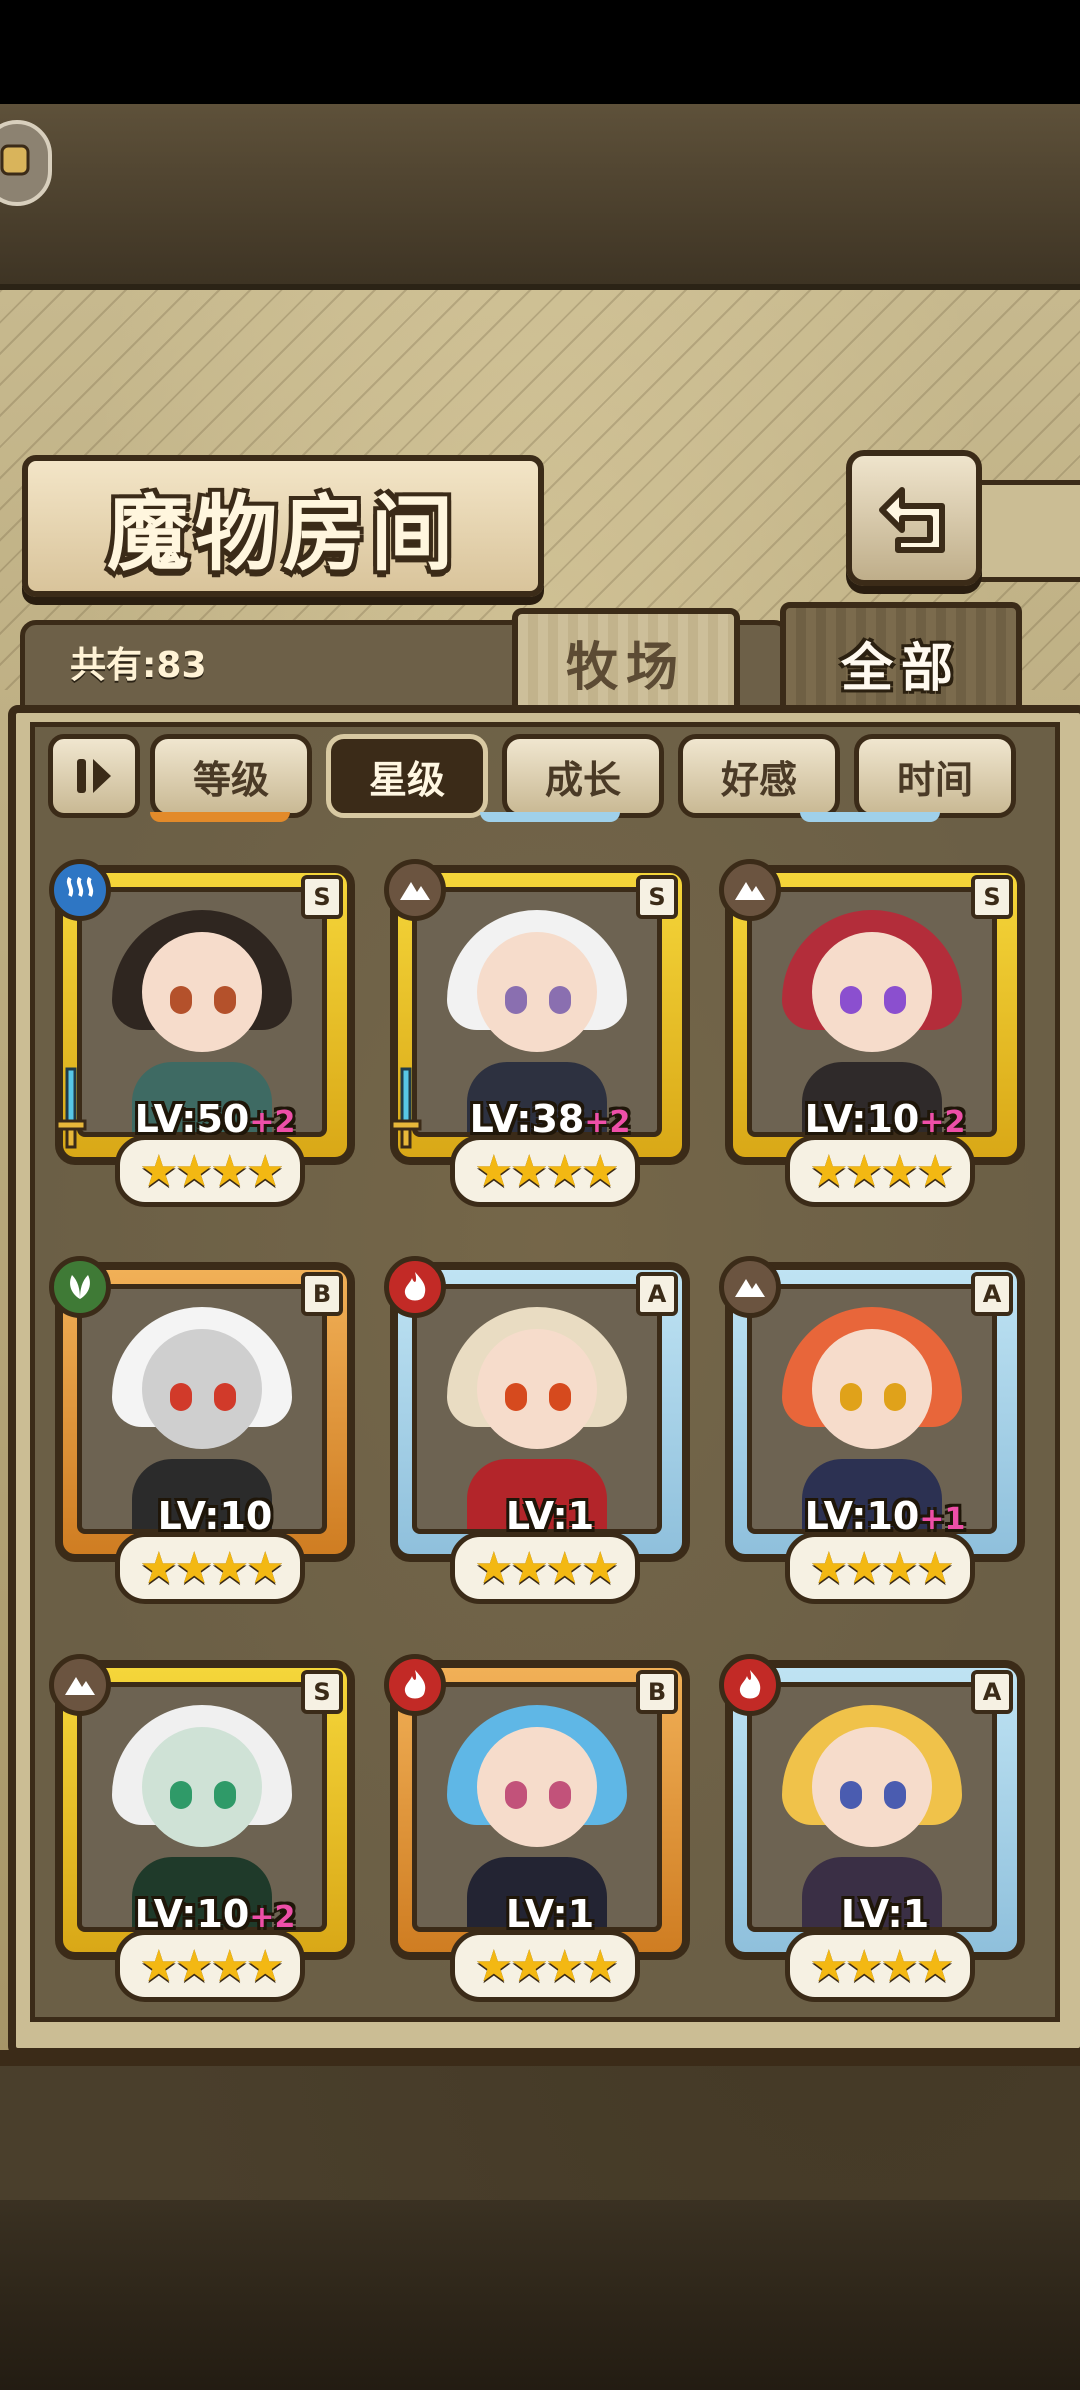  I want to click on back-button, so click(914, 518).